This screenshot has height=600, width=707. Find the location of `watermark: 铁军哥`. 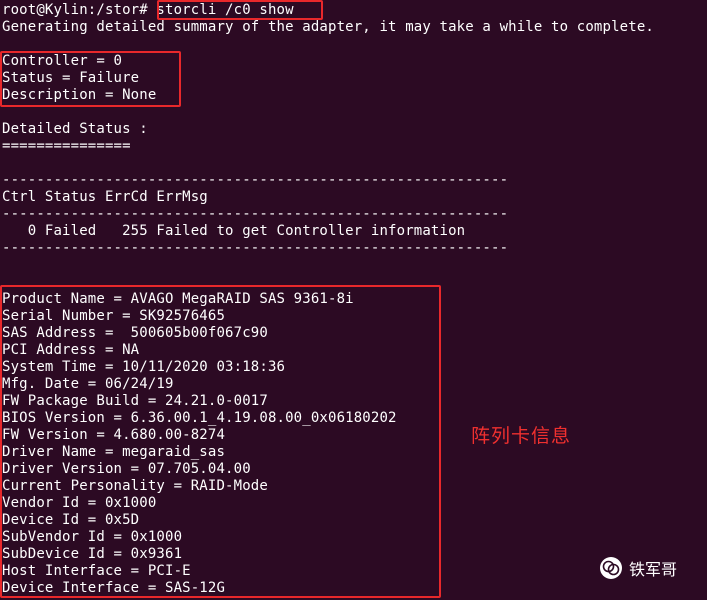

watermark: 铁军哥 is located at coordinates (638, 568).